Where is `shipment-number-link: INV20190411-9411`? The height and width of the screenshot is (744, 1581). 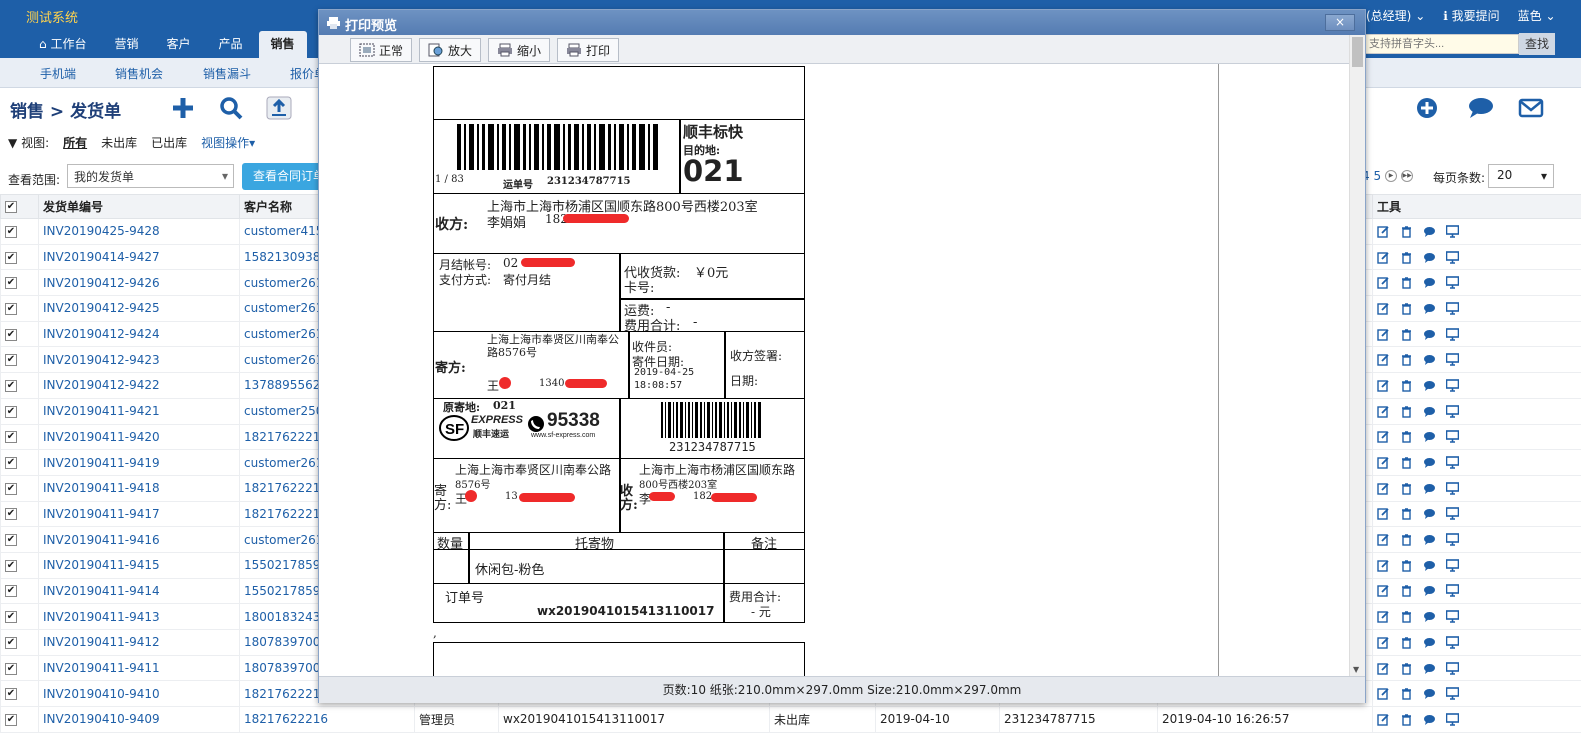 shipment-number-link: INV20190411-9411 is located at coordinates (139, 668).